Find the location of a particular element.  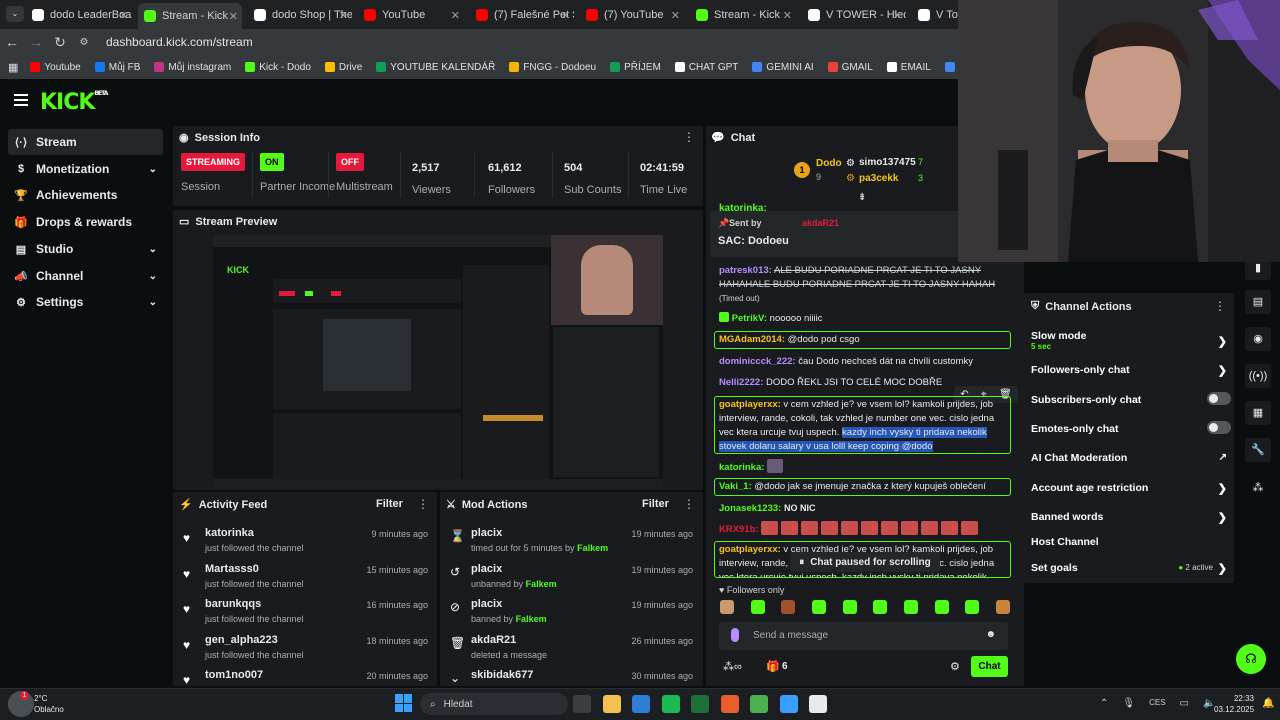

chat-paused-banner: ⏸ Chat paused for scrolling is located at coordinates (865, 562).